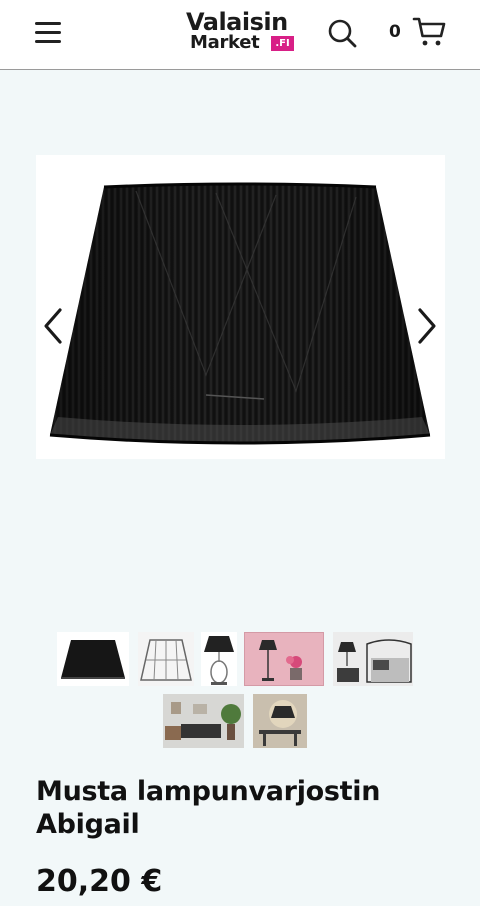 The height and width of the screenshot is (906, 480). I want to click on search-icon, so click(342, 33).